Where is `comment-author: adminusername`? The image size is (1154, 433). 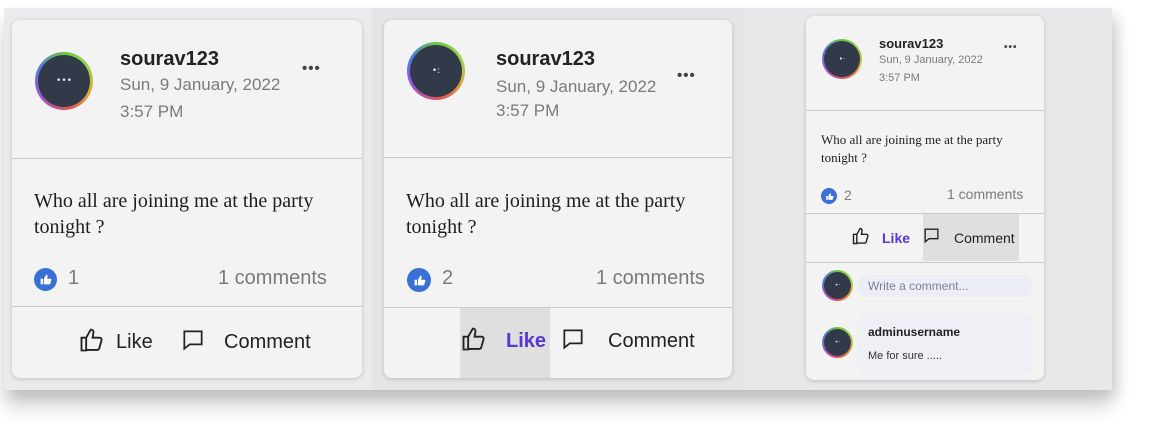
comment-author: adminusername is located at coordinates (914, 332).